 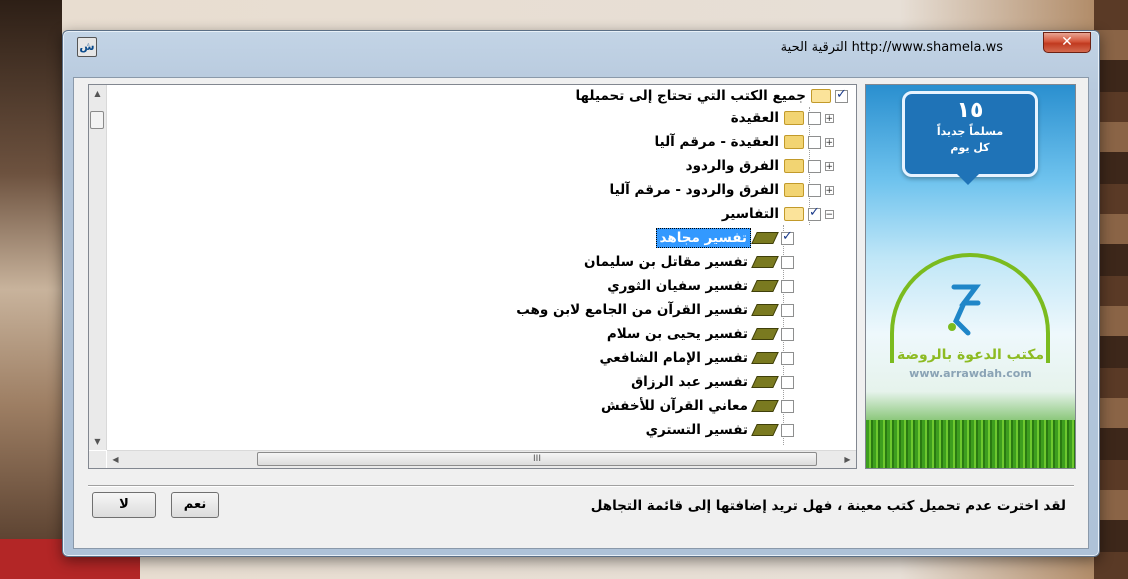 What do you see at coordinates (732, 166) in the screenshot?
I see `group-label: الفرق والردود` at bounding box center [732, 166].